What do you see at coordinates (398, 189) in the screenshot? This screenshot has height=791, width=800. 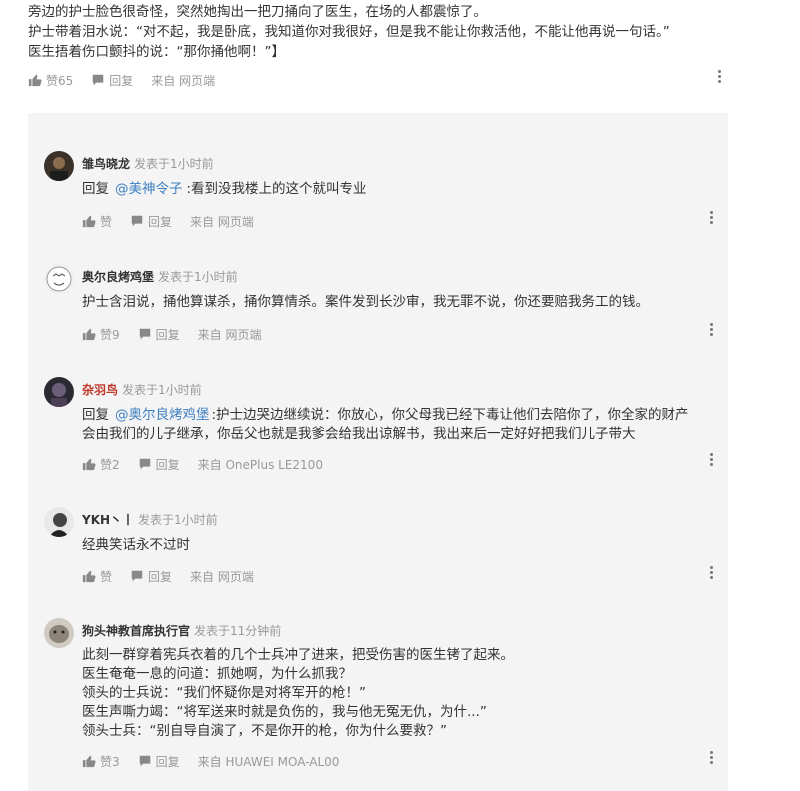 I see `comment-body: 回复 @美神令子:看到没我楼上的这个就叫专业` at bounding box center [398, 189].